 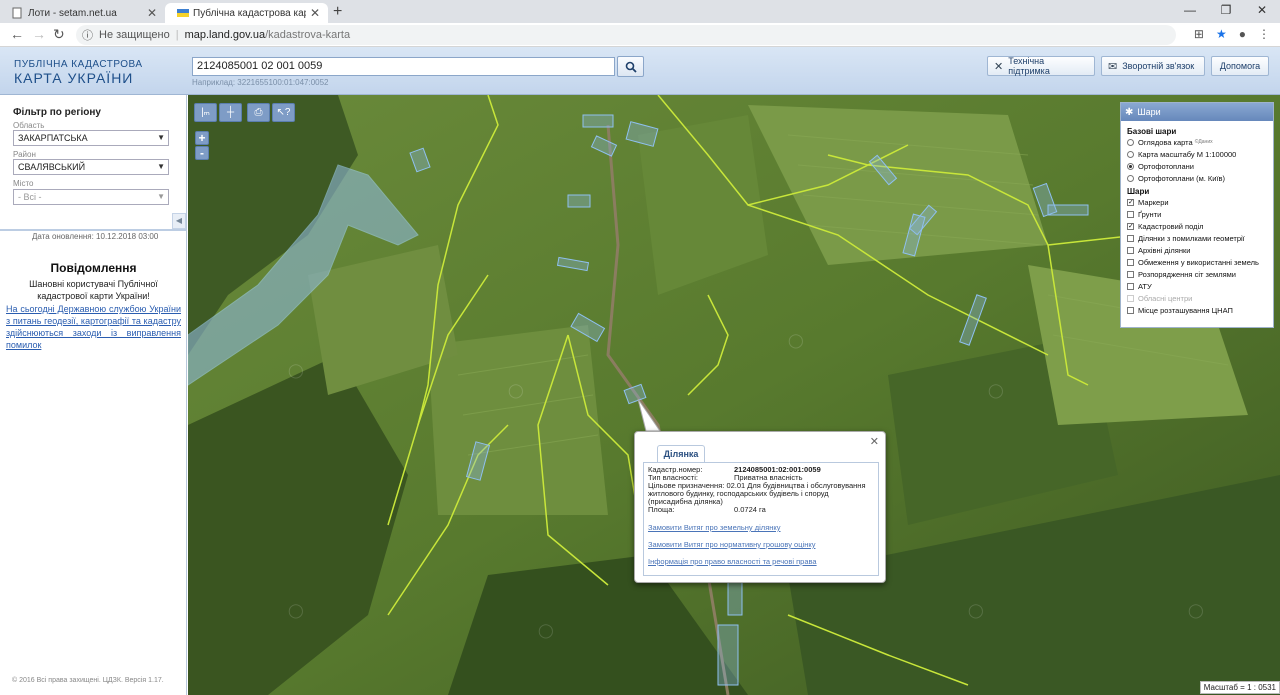 What do you see at coordinates (78, 64) in the screenshot?
I see `logo-line1: ПУБЛІЧНА КАДАСТРОВА` at bounding box center [78, 64].